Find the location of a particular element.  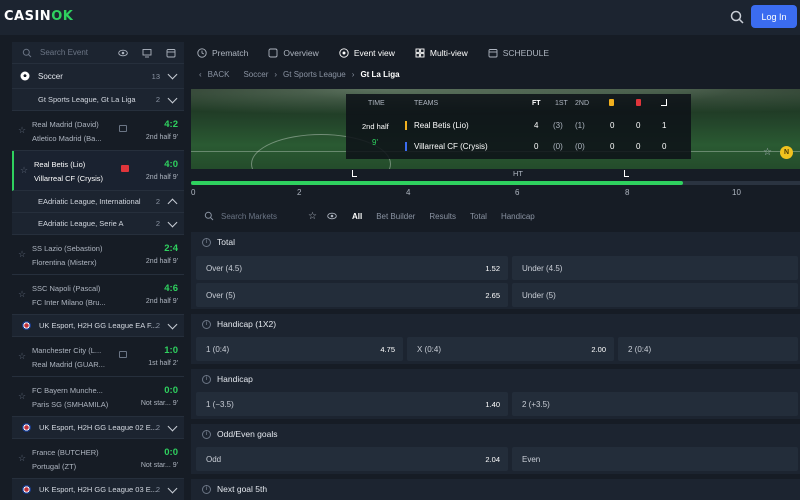

filter-handicap: Handicap is located at coordinates (518, 216).